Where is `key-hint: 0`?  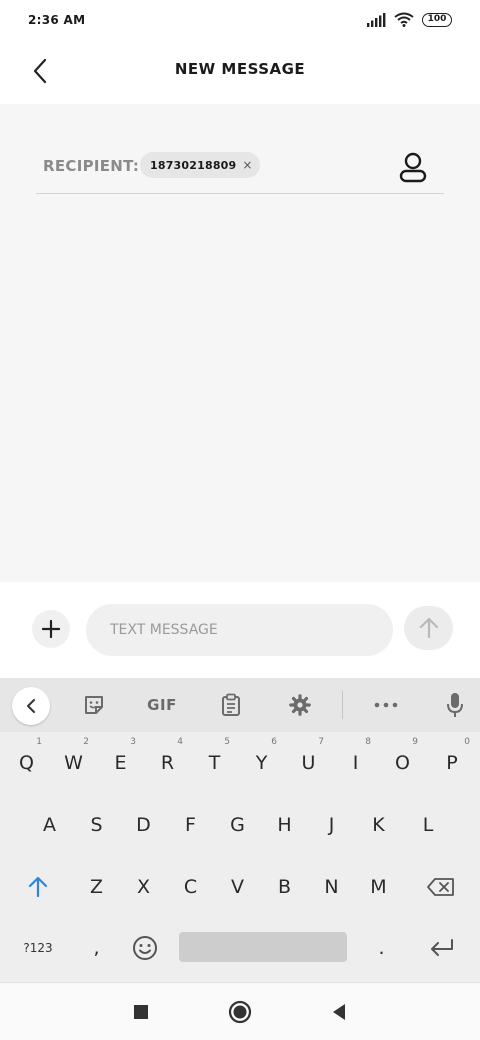
key-hint: 0 is located at coordinates (467, 742).